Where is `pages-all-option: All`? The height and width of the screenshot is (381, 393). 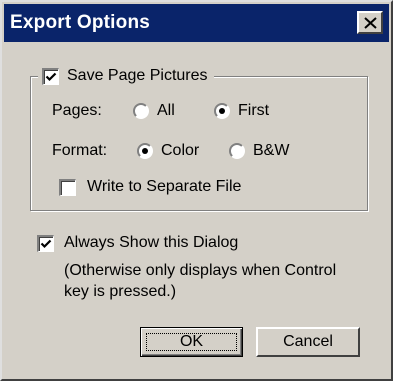
pages-all-option: All is located at coordinates (154, 111).